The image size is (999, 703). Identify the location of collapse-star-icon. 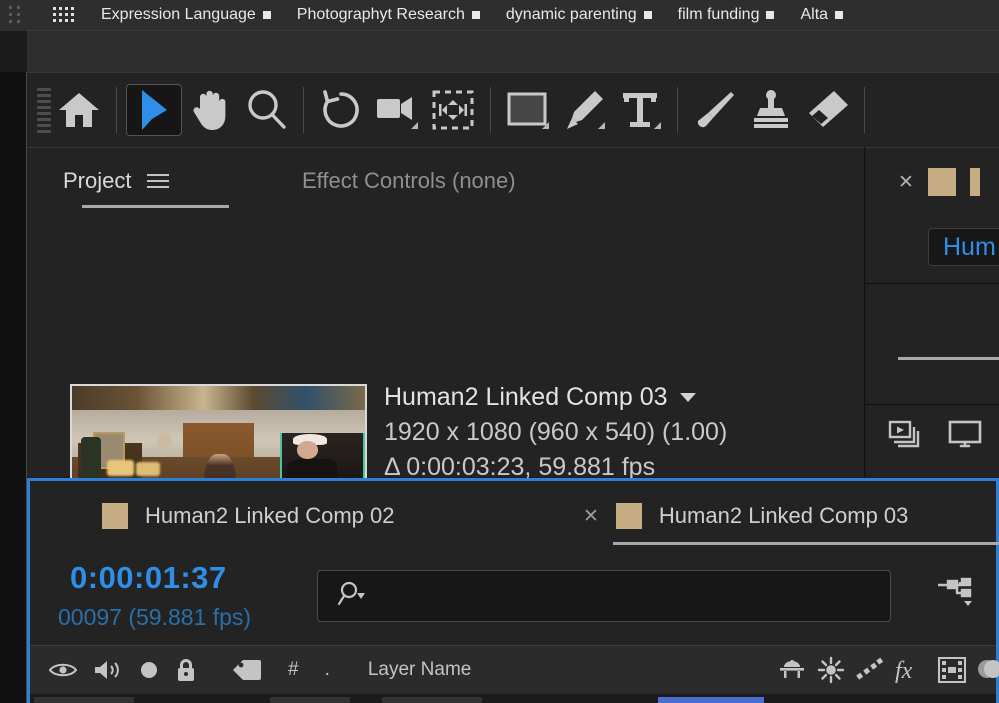
(831, 670).